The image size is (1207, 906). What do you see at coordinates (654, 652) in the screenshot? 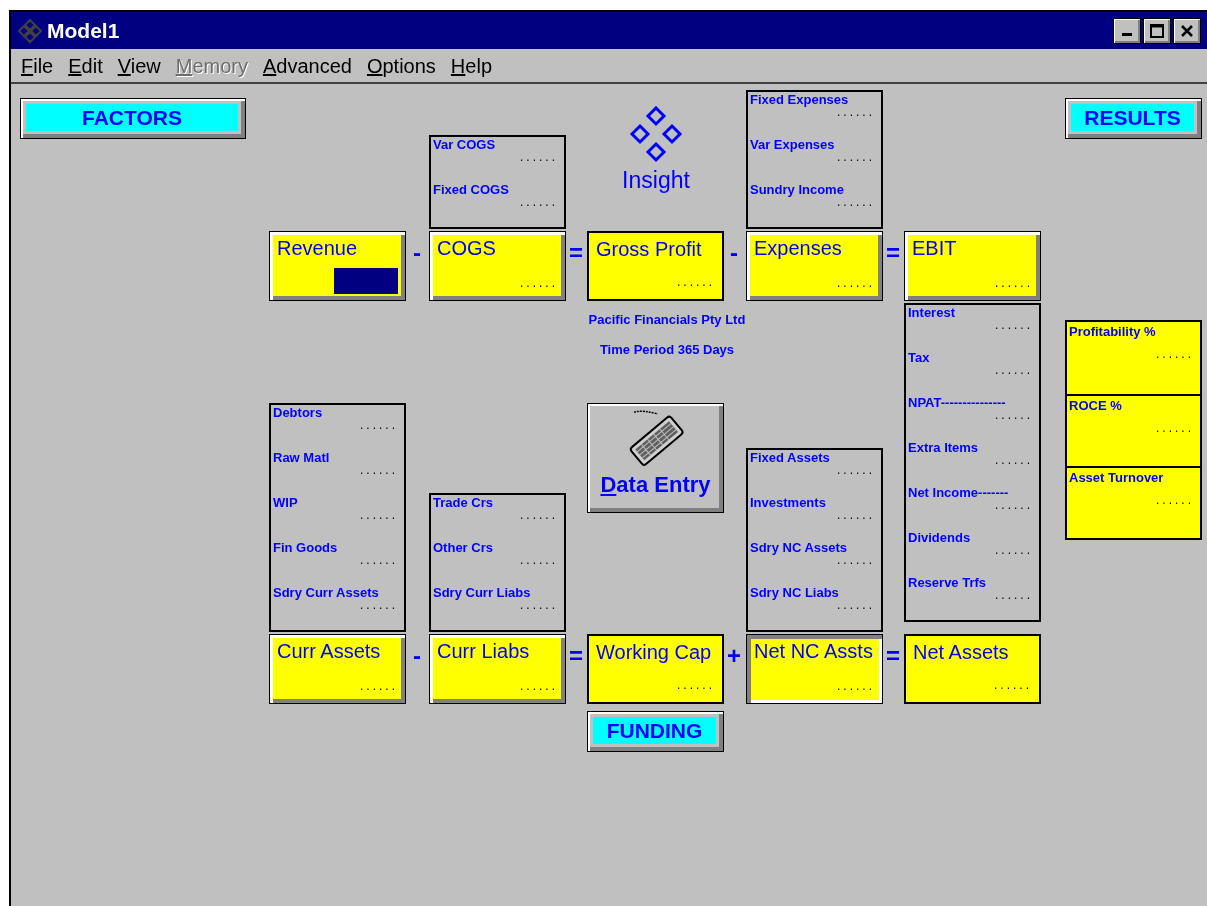
I see `box-label: Working Cap` at bounding box center [654, 652].